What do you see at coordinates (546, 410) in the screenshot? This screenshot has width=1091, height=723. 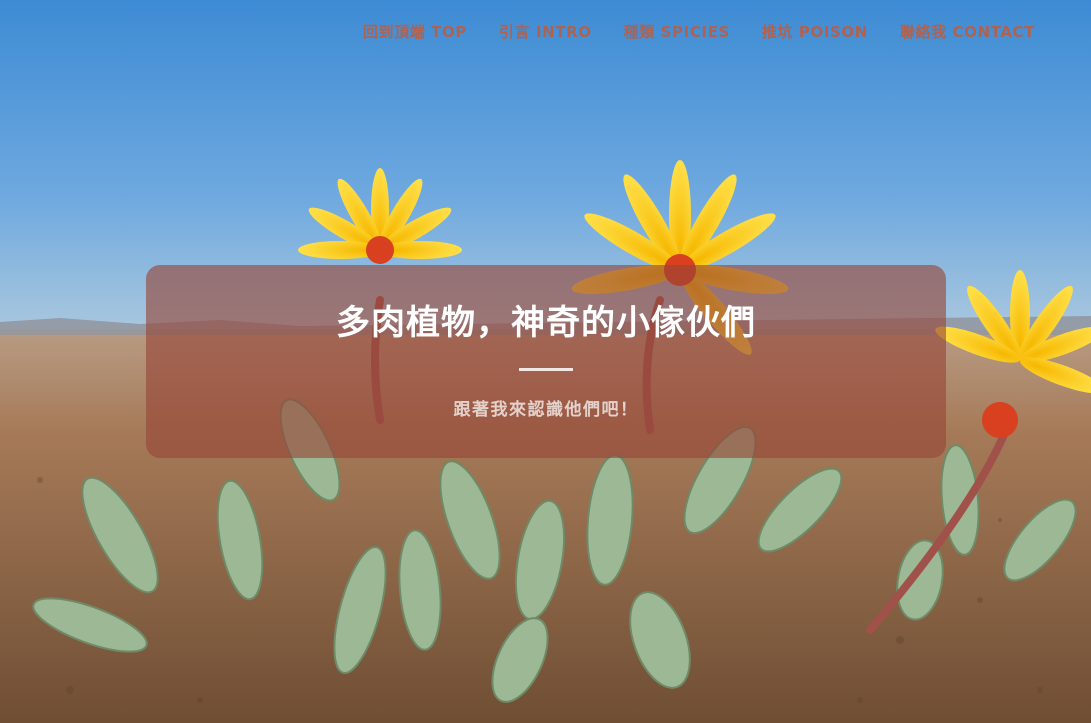 I see `hero-subtitle: 跟著我來認識他們吧！` at bounding box center [546, 410].